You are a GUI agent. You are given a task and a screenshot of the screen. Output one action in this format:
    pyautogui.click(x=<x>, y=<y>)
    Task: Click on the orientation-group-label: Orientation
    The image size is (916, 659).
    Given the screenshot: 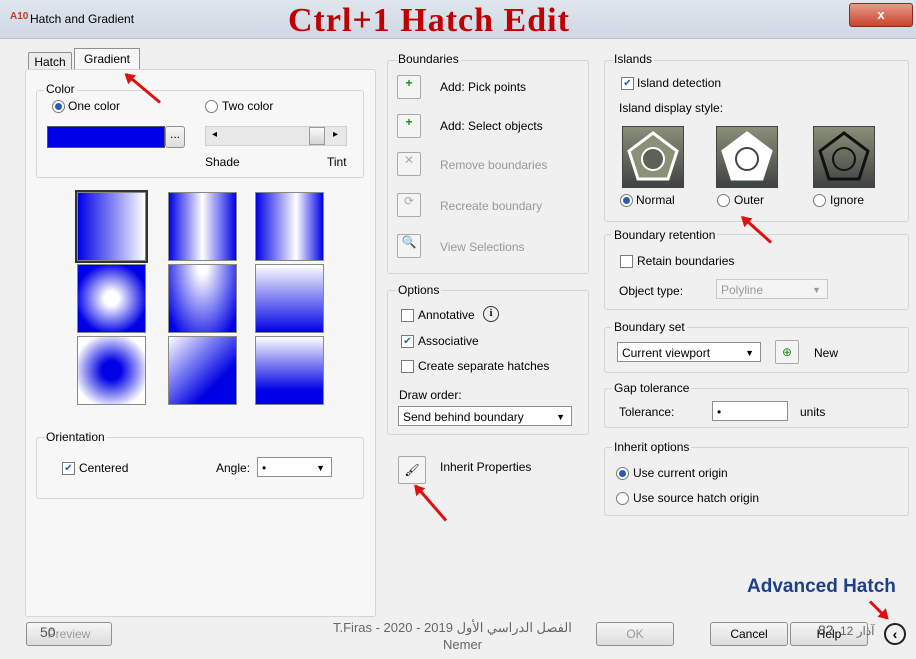 What is the action you would take?
    pyautogui.click(x=75, y=437)
    